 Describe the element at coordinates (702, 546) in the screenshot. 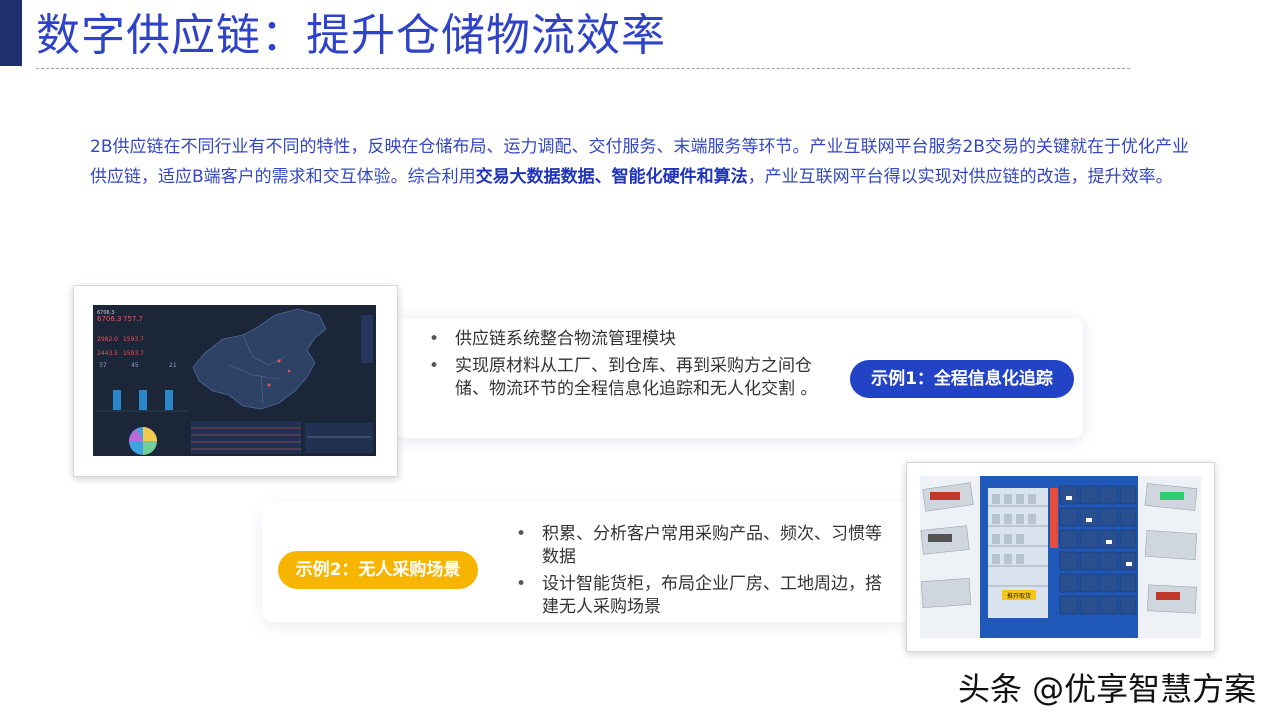

I see `bullet-item: 积累、分析客户常用采购产品、频次、习惯等数据` at that location.